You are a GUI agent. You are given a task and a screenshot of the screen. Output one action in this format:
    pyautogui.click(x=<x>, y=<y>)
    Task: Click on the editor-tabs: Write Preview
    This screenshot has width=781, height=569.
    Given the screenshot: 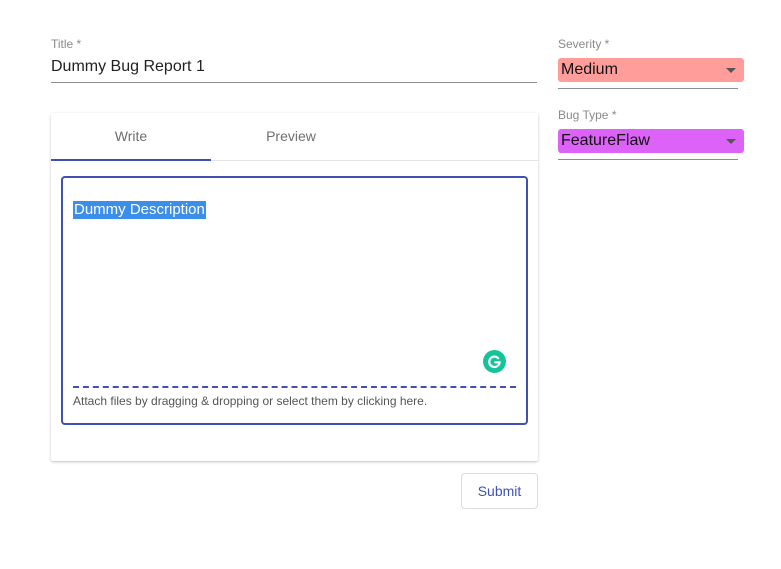 What is the action you would take?
    pyautogui.click(x=294, y=137)
    